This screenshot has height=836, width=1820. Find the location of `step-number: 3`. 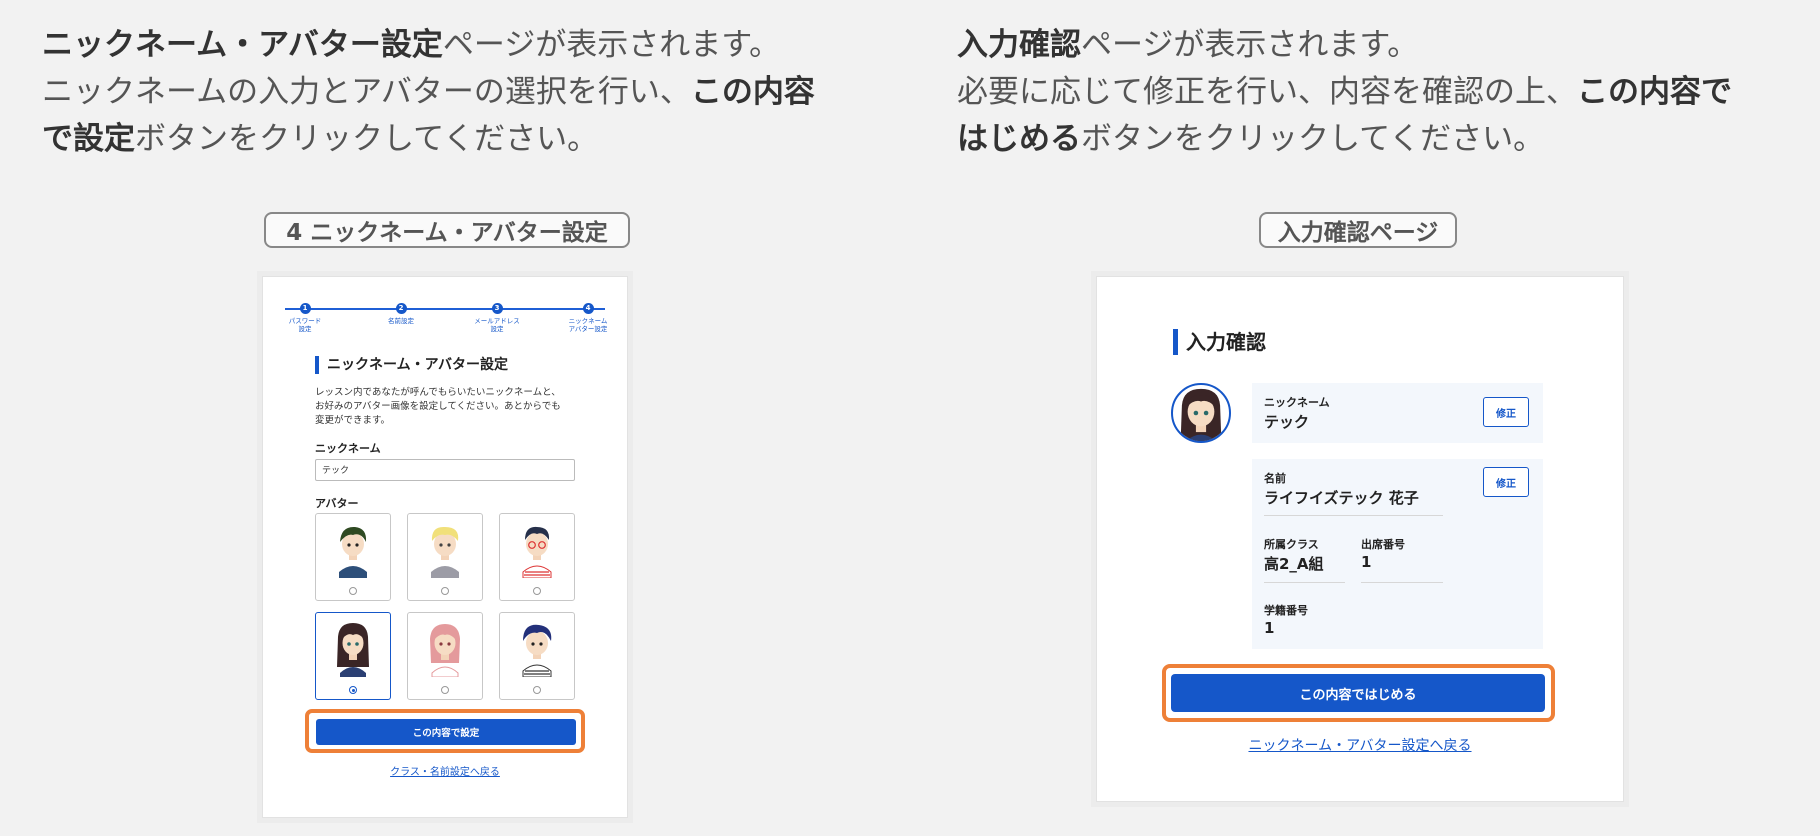

step-number: 3 is located at coordinates (497, 308).